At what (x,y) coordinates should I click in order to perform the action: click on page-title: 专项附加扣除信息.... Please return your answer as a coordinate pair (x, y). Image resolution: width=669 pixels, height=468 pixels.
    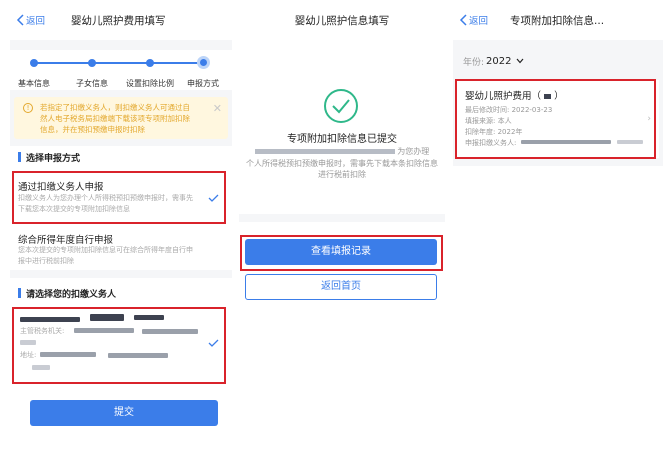
    Looking at the image, I should click on (557, 20).